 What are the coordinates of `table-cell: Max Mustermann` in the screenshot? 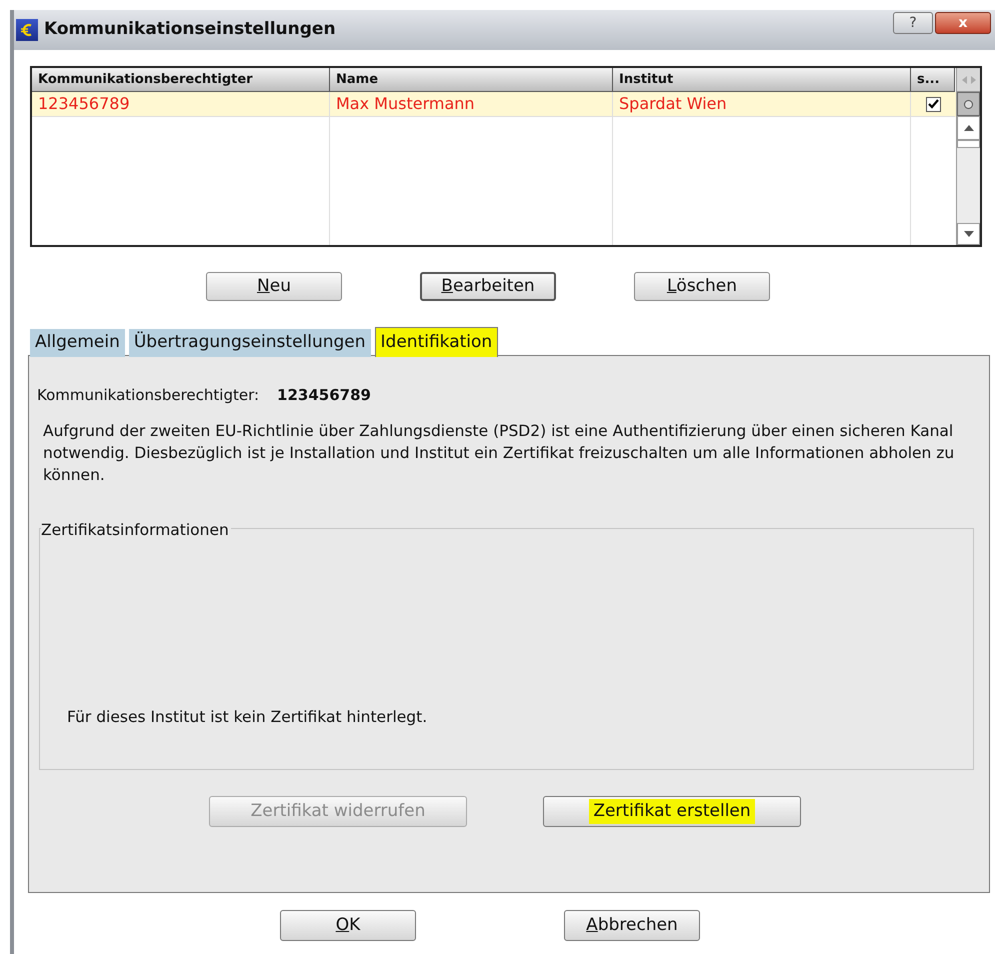 It's located at (471, 104).